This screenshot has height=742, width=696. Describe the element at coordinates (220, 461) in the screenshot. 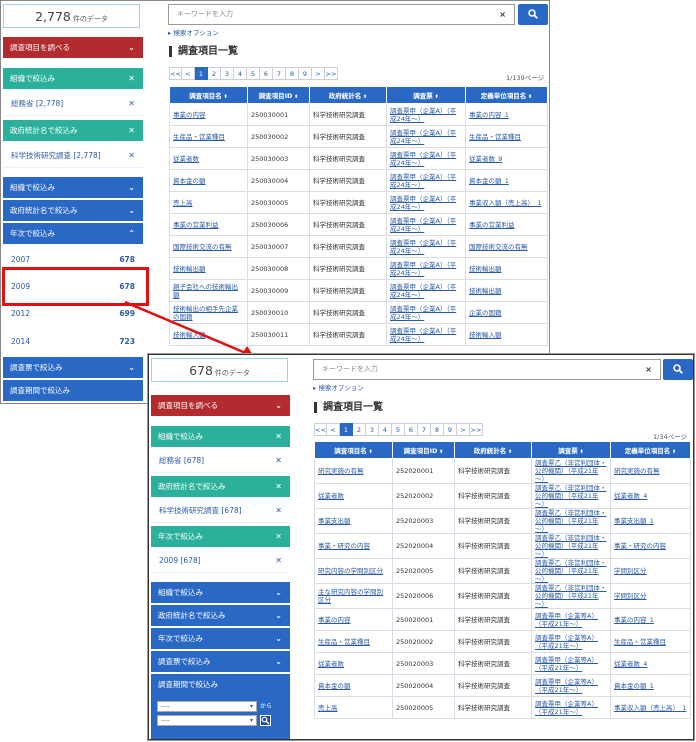

I see `selected-org: 総務省 [678] ✕` at that location.